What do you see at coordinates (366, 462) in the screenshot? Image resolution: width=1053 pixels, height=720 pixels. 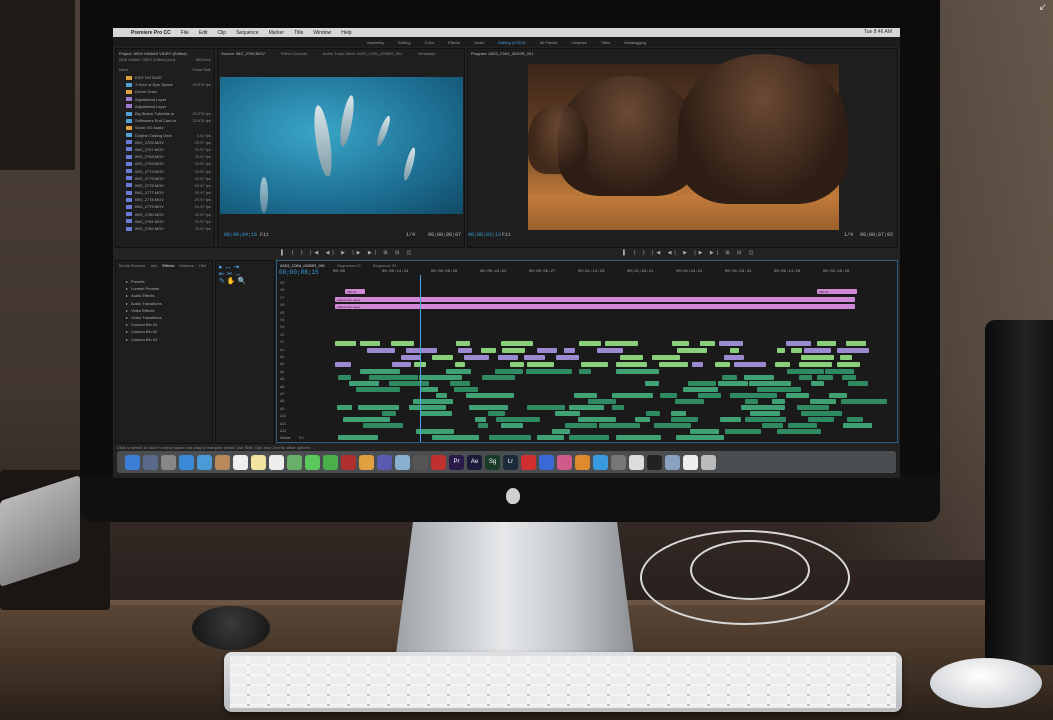 I see `dock-photos-icon` at bounding box center [366, 462].